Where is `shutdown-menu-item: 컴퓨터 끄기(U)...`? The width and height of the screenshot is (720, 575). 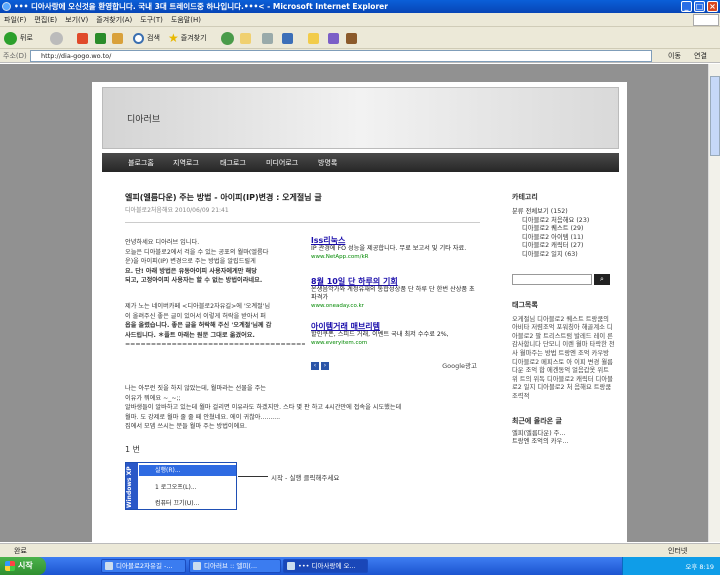
shutdown-menu-item: 컴퓨터 끄기(U)... is located at coordinates (177, 503).